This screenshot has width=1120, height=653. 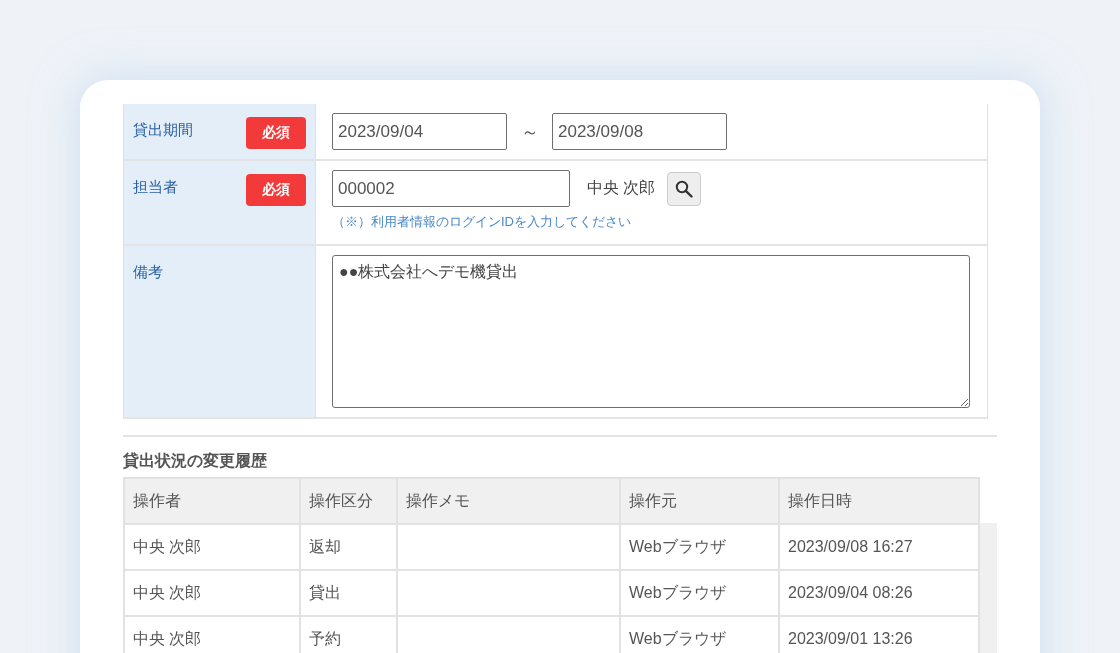 What do you see at coordinates (639, 131) in the screenshot?
I see `date-field: 2023/09/08` at bounding box center [639, 131].